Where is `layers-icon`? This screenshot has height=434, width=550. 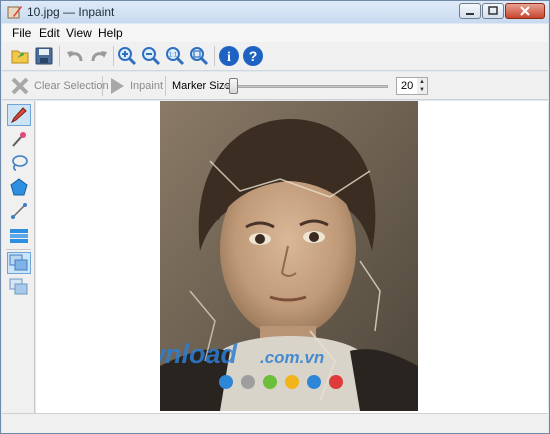 layers-icon is located at coordinates (18, 286).